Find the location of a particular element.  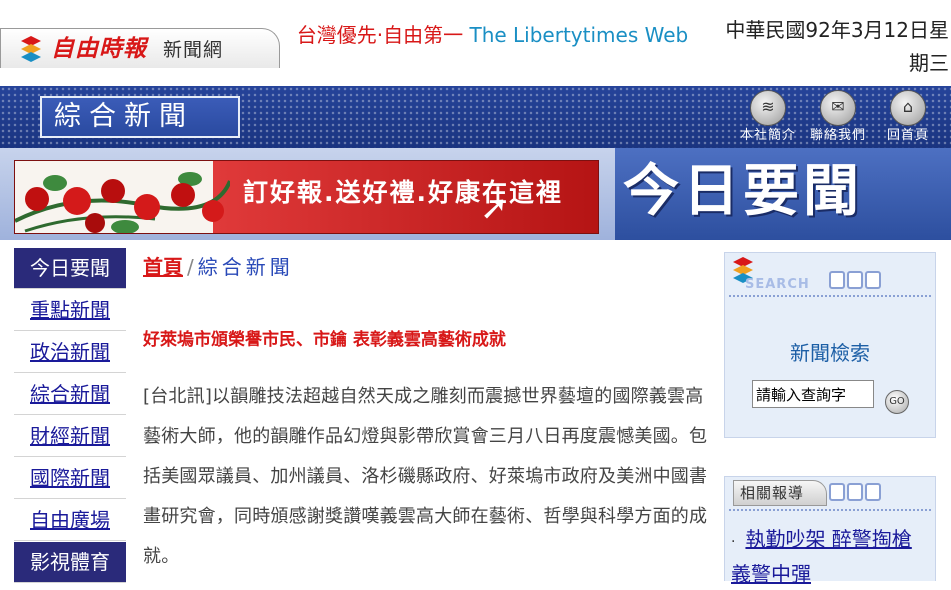

site-slogan: 台灣優先·自由第一 The Libertytimes Web is located at coordinates (492, 35).